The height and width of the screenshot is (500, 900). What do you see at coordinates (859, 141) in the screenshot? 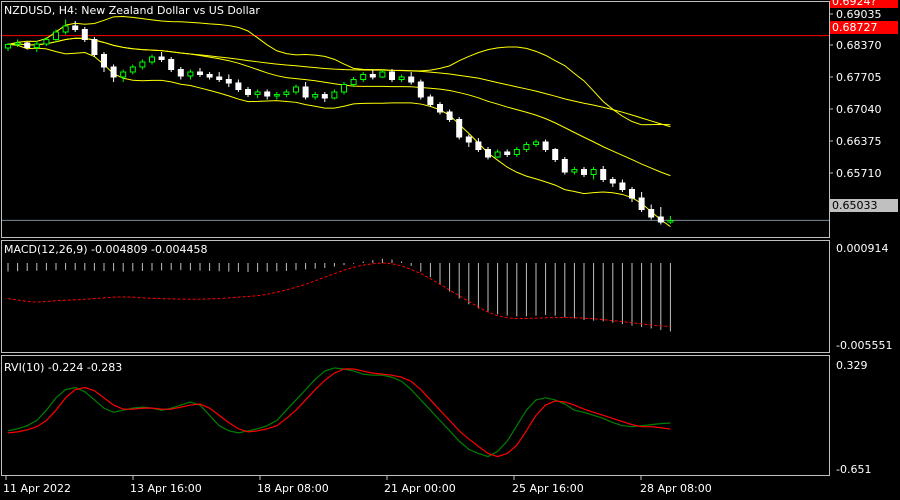
I see `price-tick: 0.66375` at bounding box center [859, 141].